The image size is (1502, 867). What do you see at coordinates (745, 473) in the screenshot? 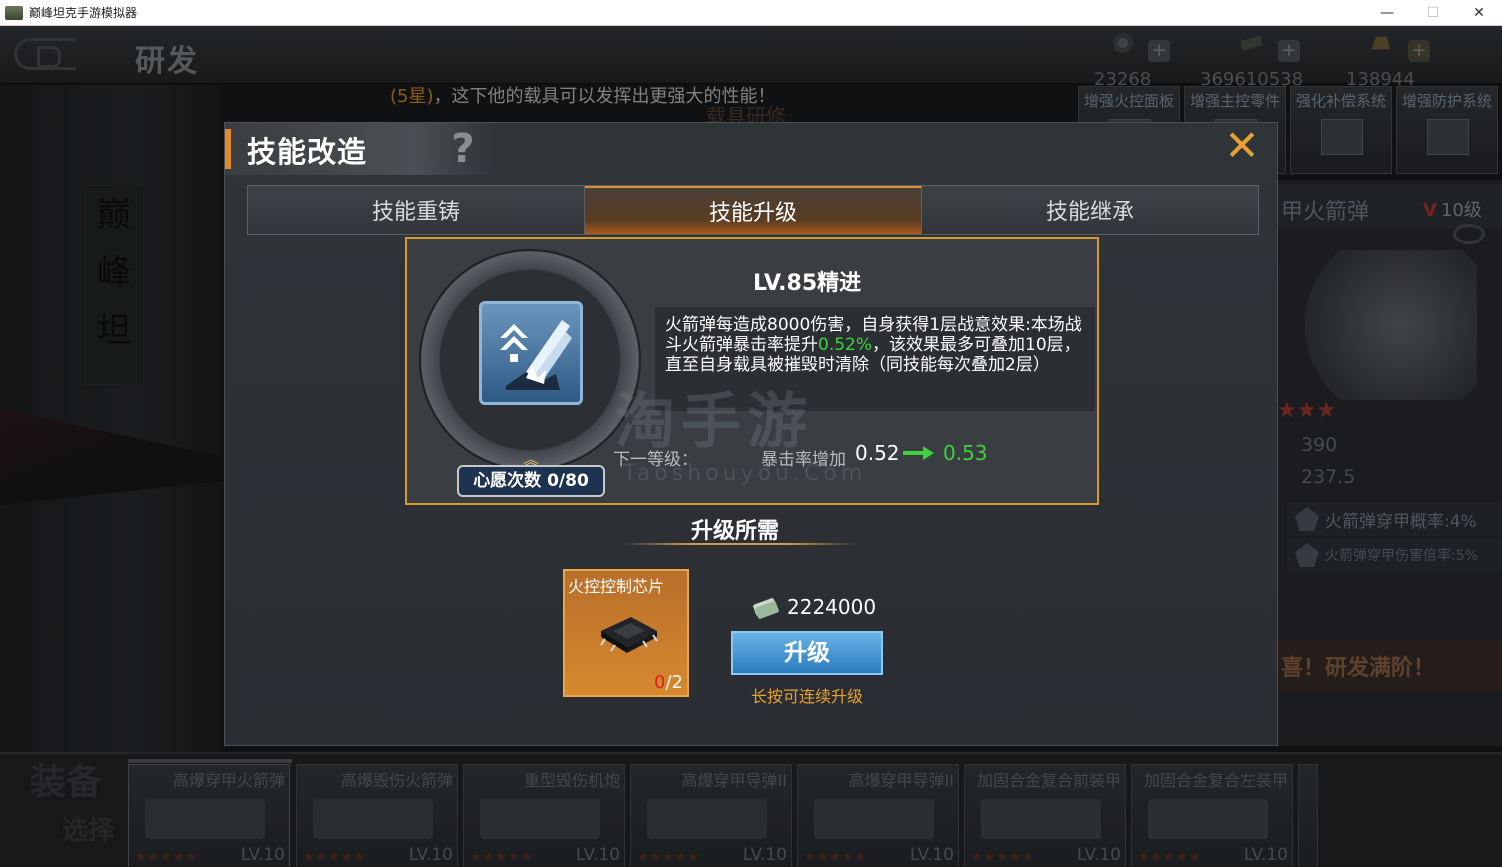
I see `watermark-url: Taoshouyou.Com` at bounding box center [745, 473].